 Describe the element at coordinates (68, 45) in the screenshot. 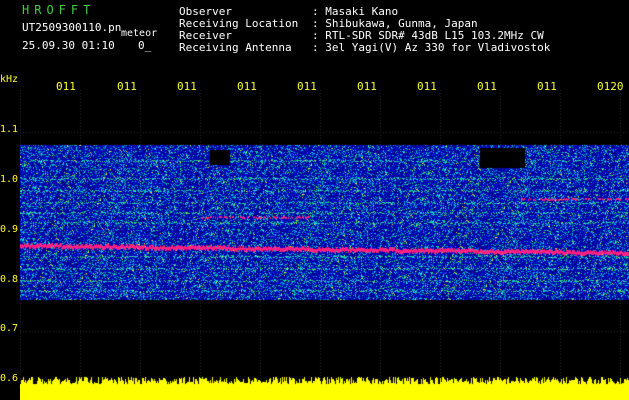

I see `datetime-label: 25.09.30 01:10` at that location.